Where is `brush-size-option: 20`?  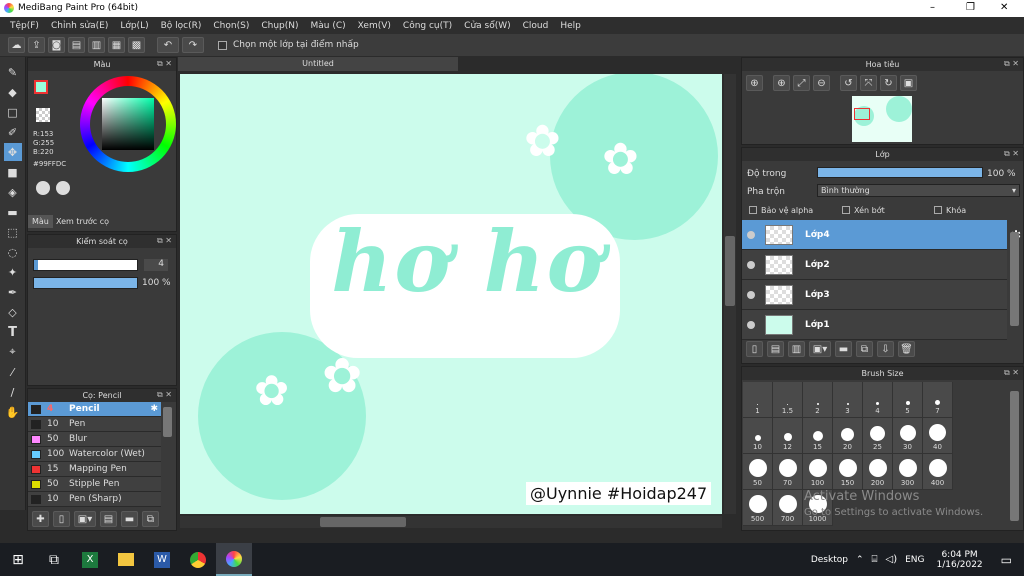
brush-size-option: 20 is located at coordinates (848, 436).